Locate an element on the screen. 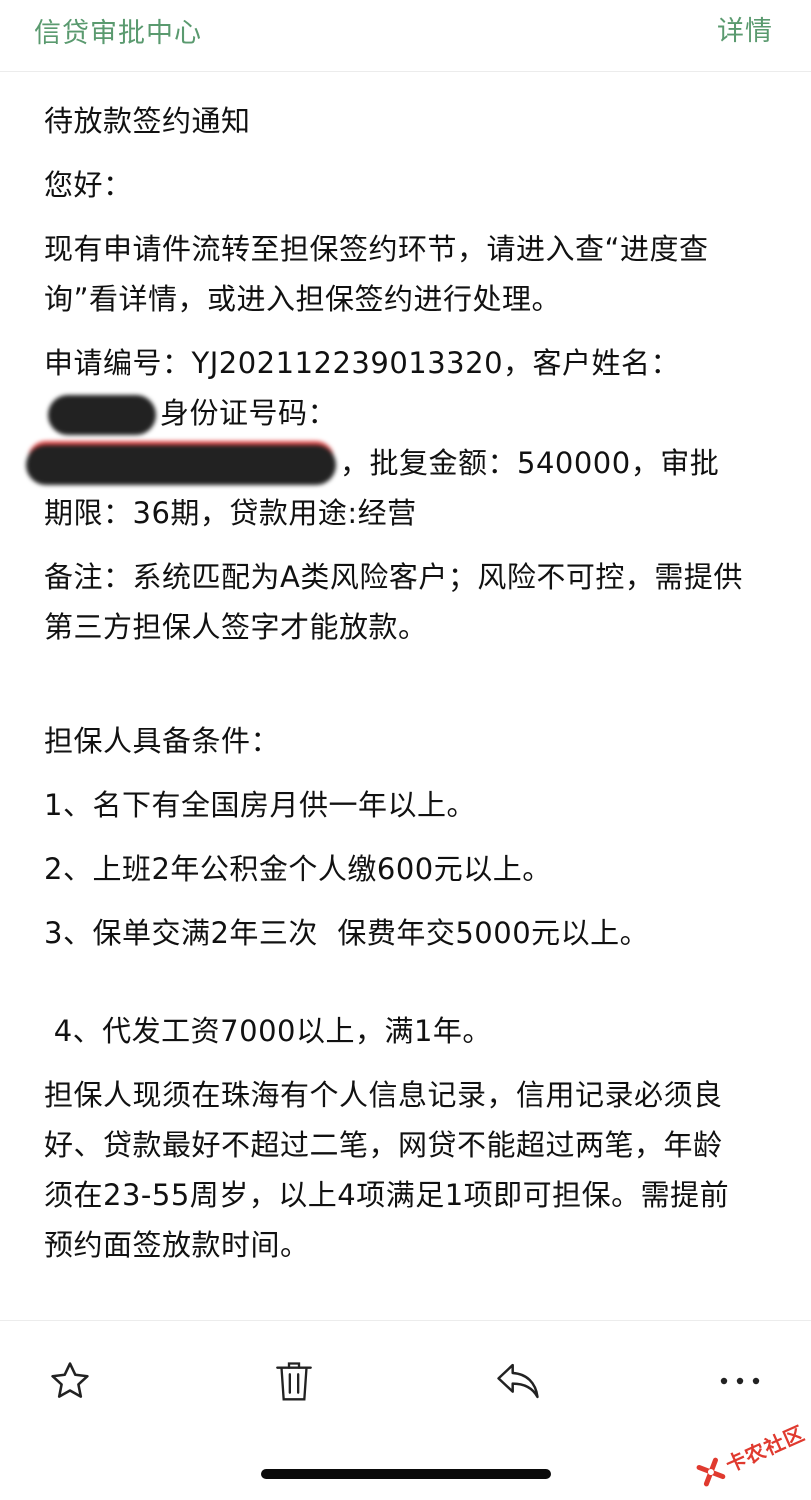  condition-item: 3、保单交满2年三次 保费年交5000元以上。 is located at coordinates (347, 933).